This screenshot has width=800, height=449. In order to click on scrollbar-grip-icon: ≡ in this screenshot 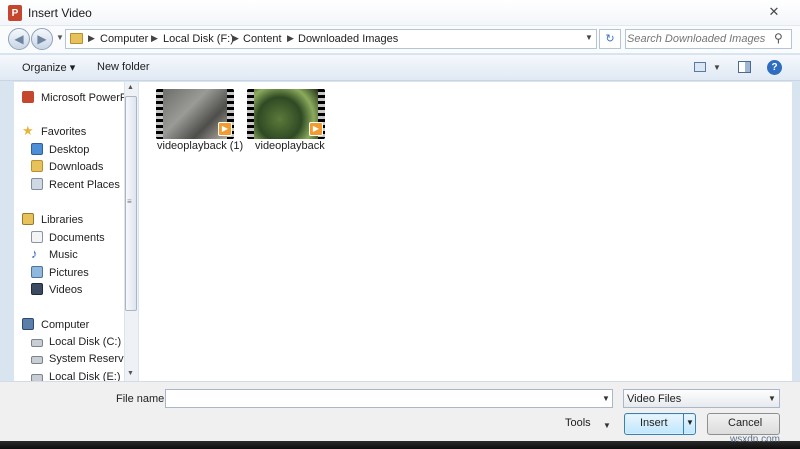, I will do `click(129, 201)`.